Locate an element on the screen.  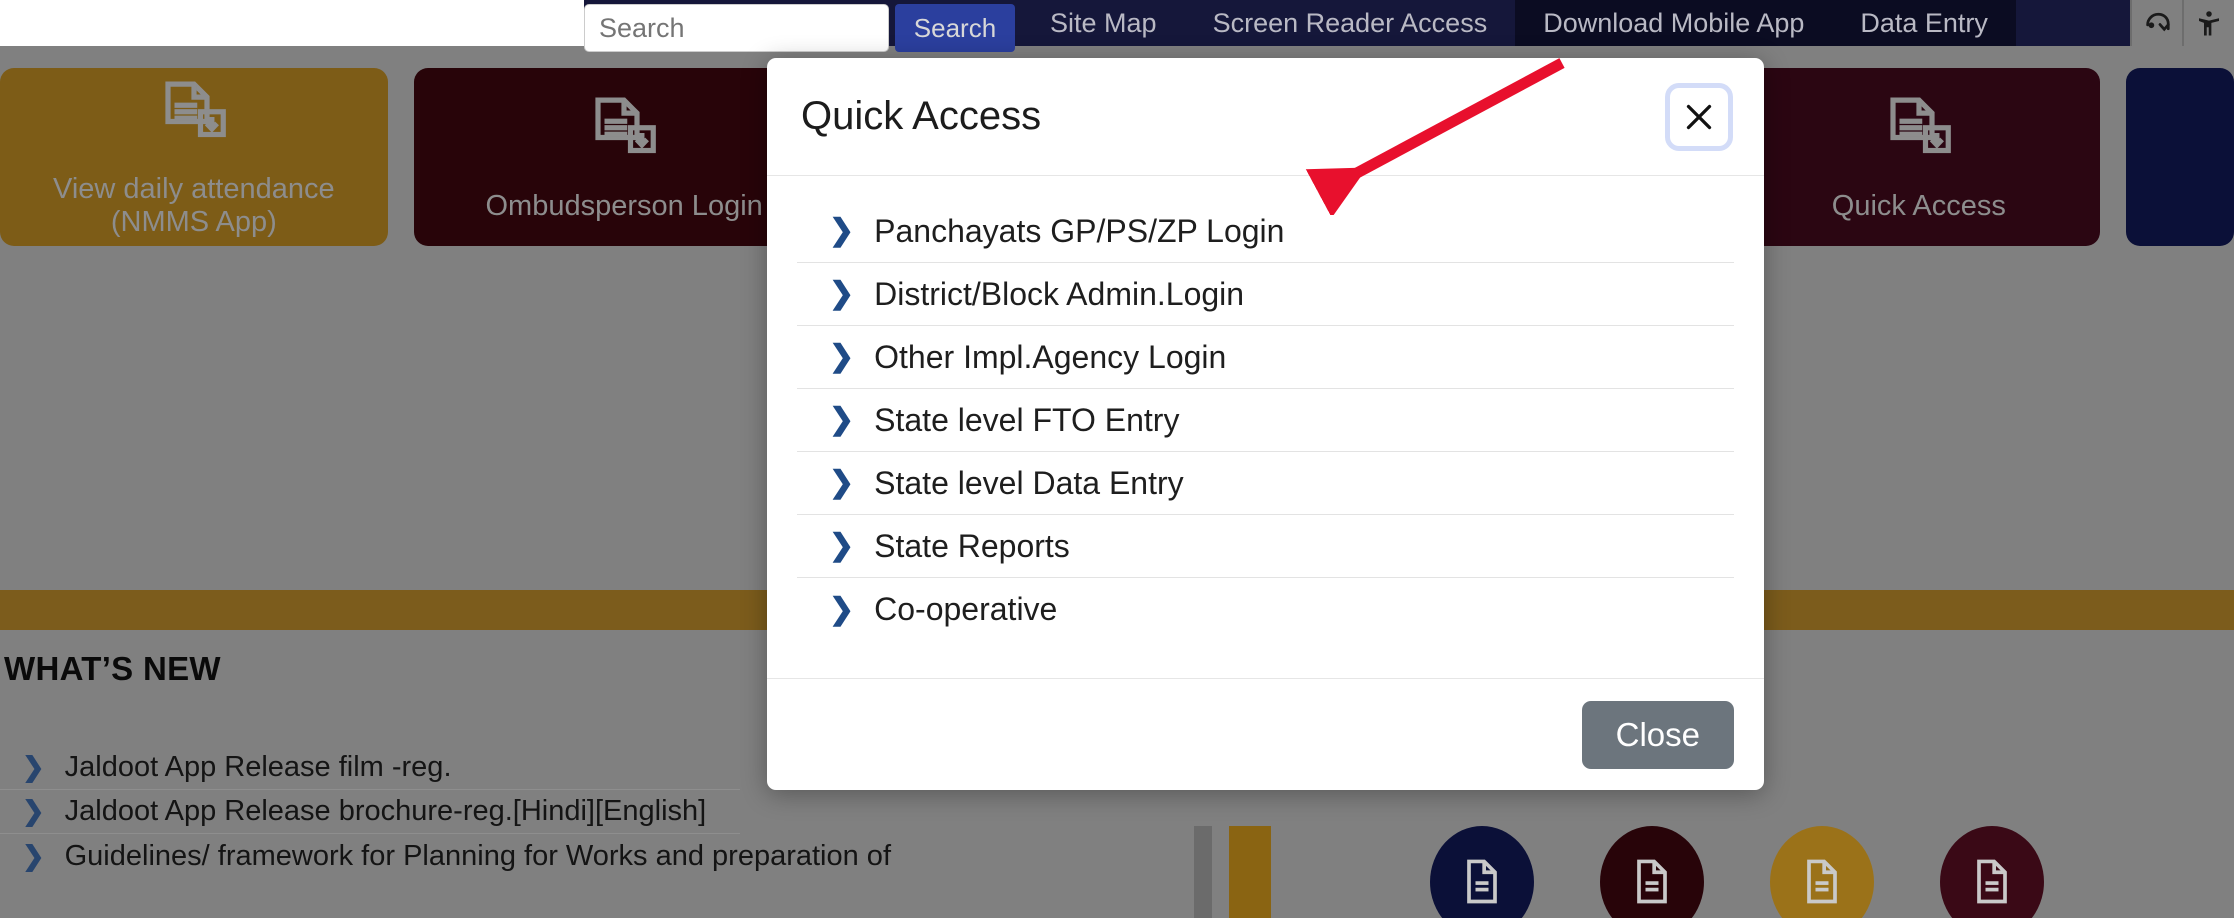
modal-footer: Close is located at coordinates (1265, 734).